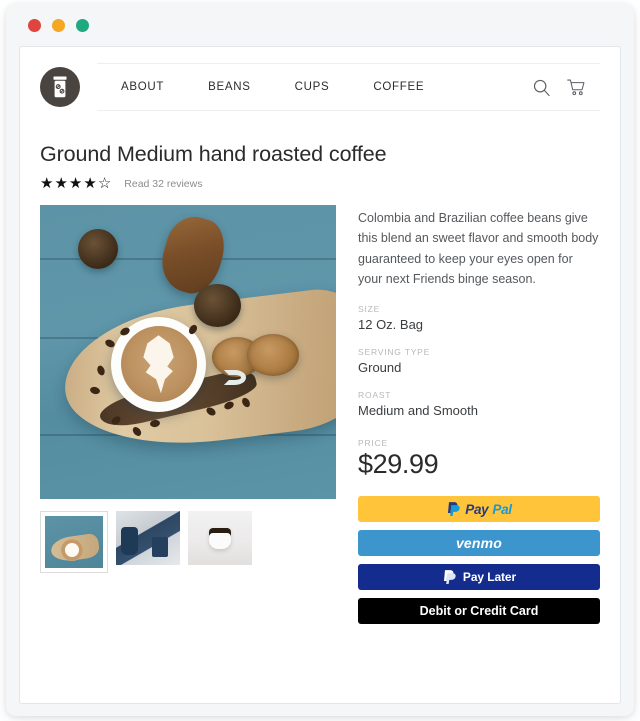 This screenshot has width=640, height=721. I want to click on paypal-button: Pay Pal, so click(479, 509).